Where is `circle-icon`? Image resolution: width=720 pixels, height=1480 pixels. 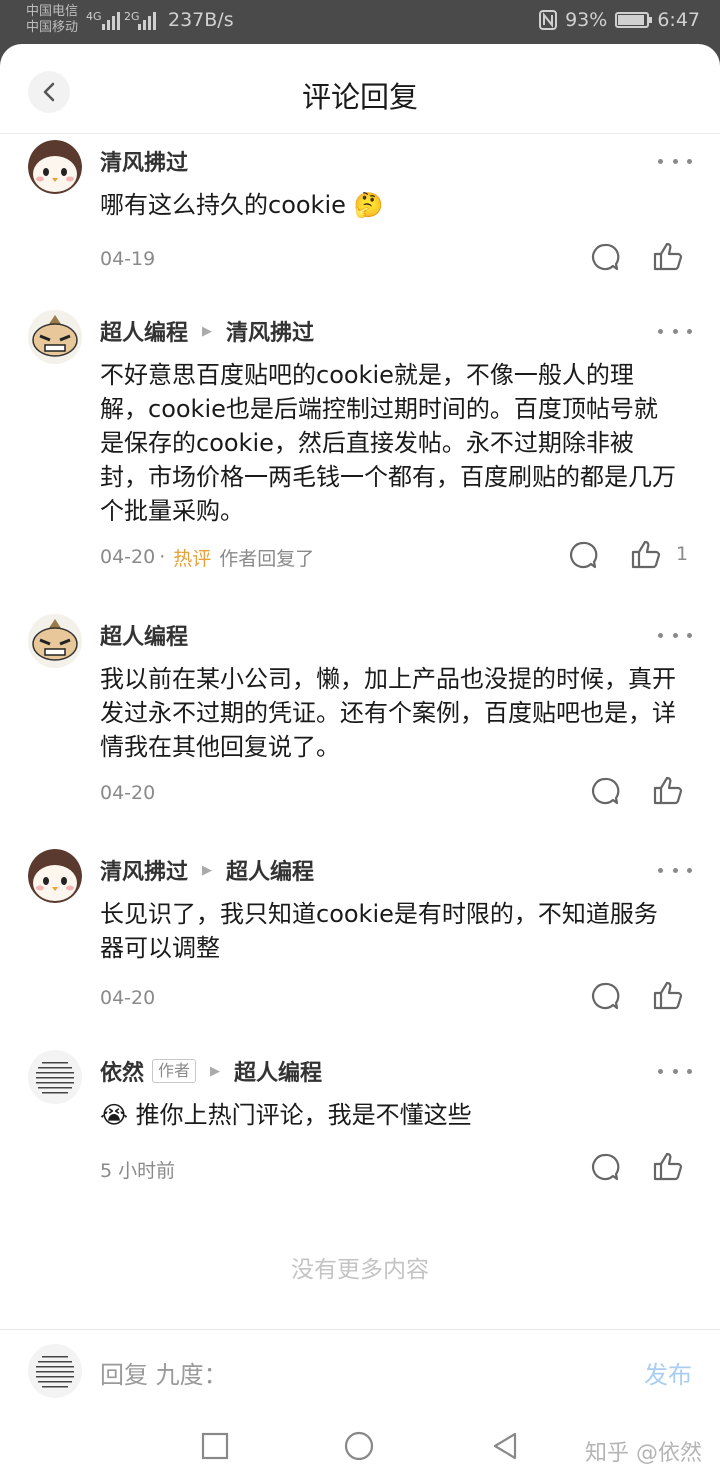 circle-icon is located at coordinates (359, 1446).